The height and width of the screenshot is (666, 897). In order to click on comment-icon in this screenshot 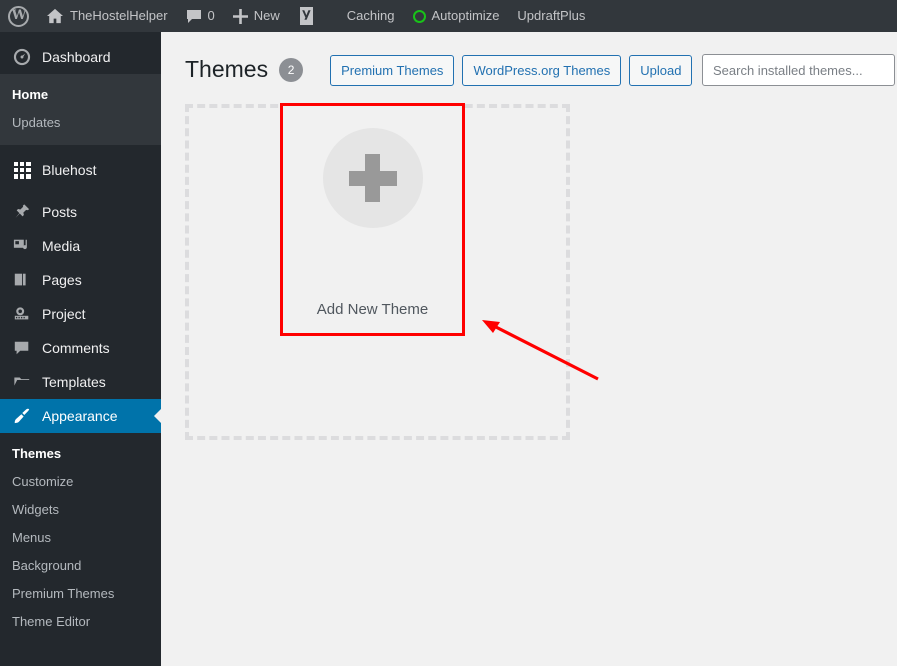, I will do `click(22, 348)`.